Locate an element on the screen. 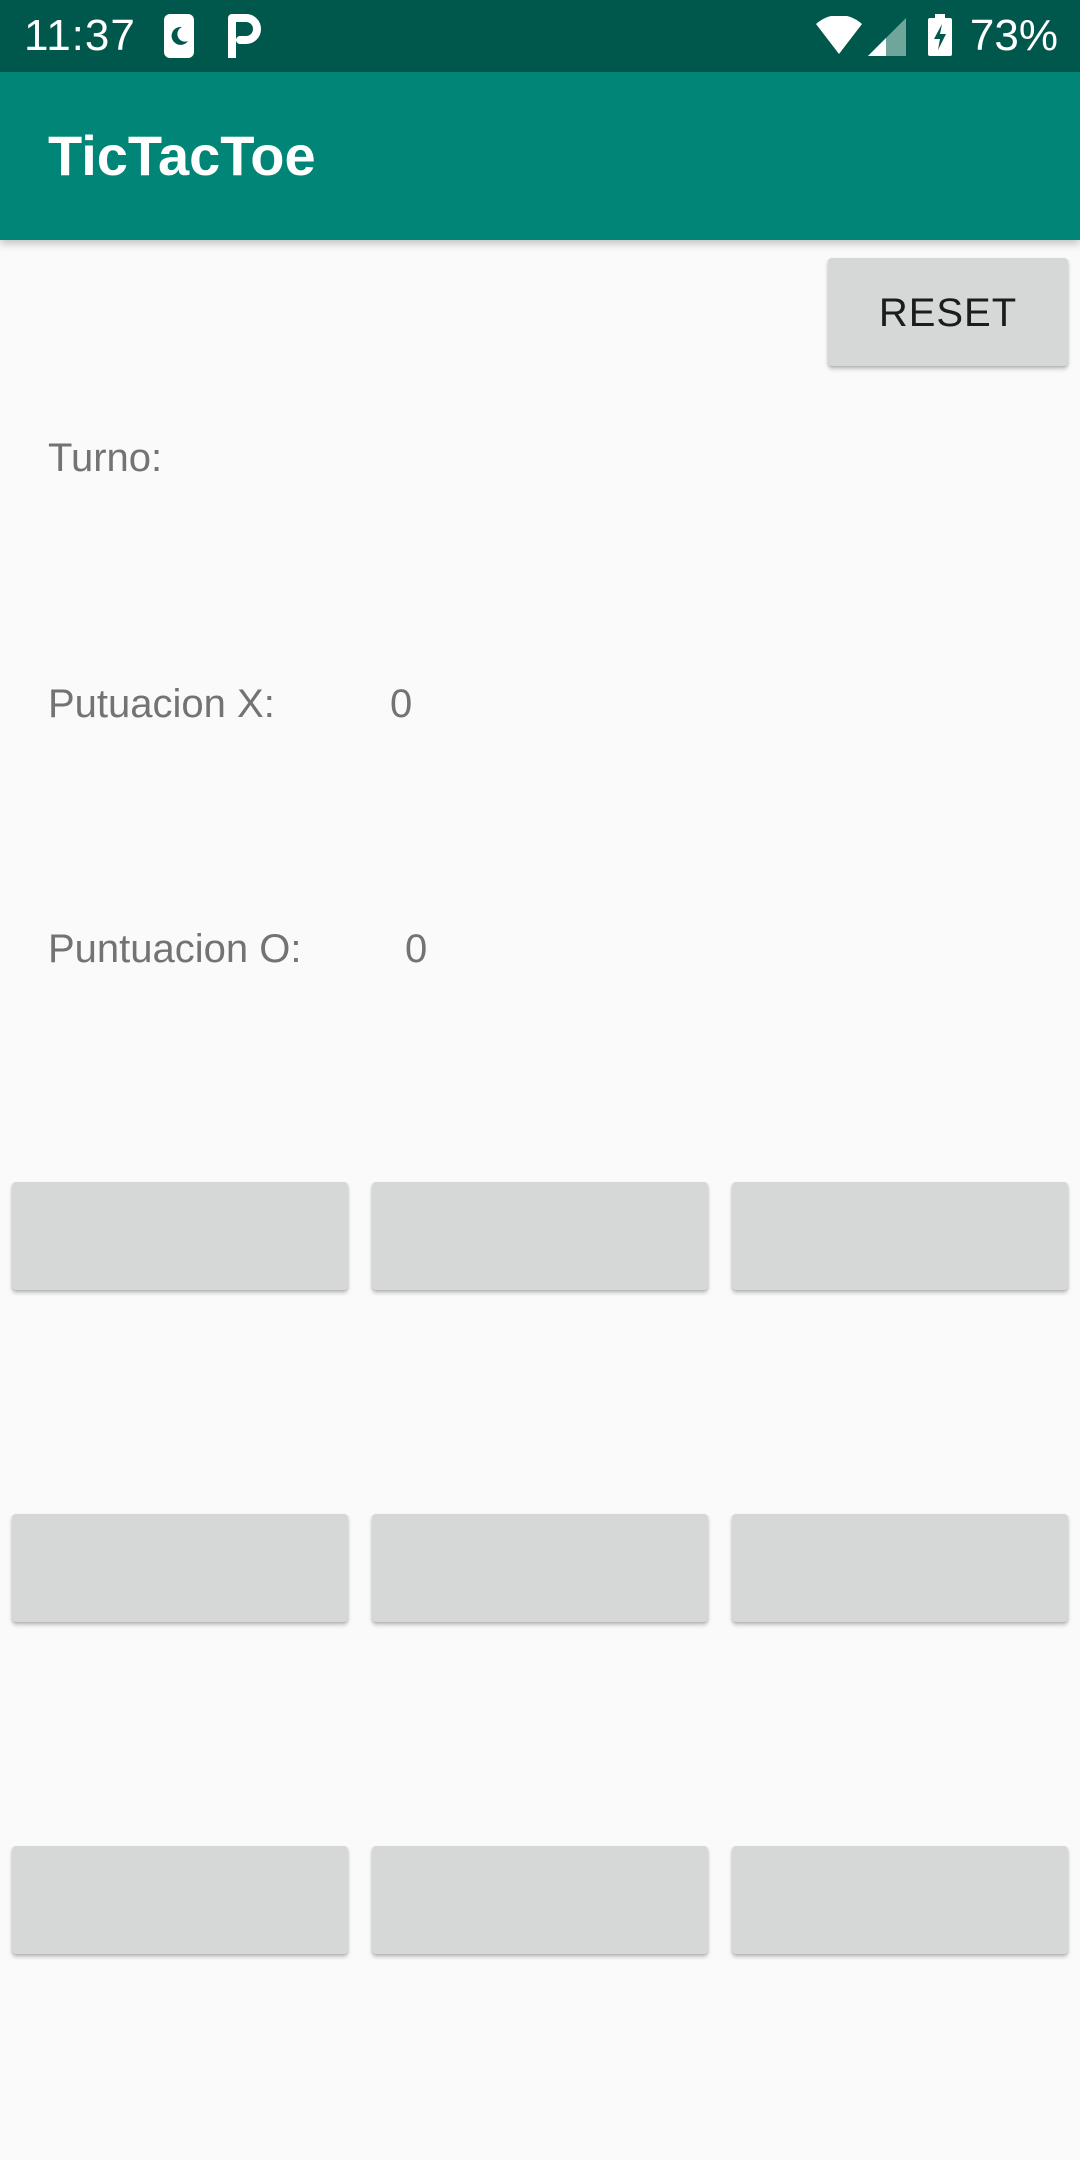 This screenshot has width=1080, height=2160. wifi-icon is located at coordinates (839, 35).